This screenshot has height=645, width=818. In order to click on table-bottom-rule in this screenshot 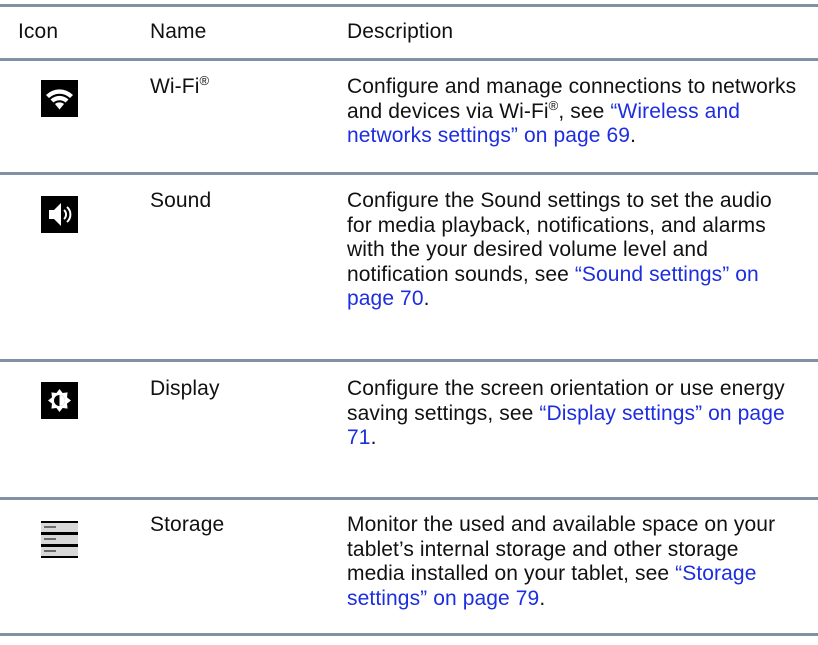, I will do `click(409, 634)`.